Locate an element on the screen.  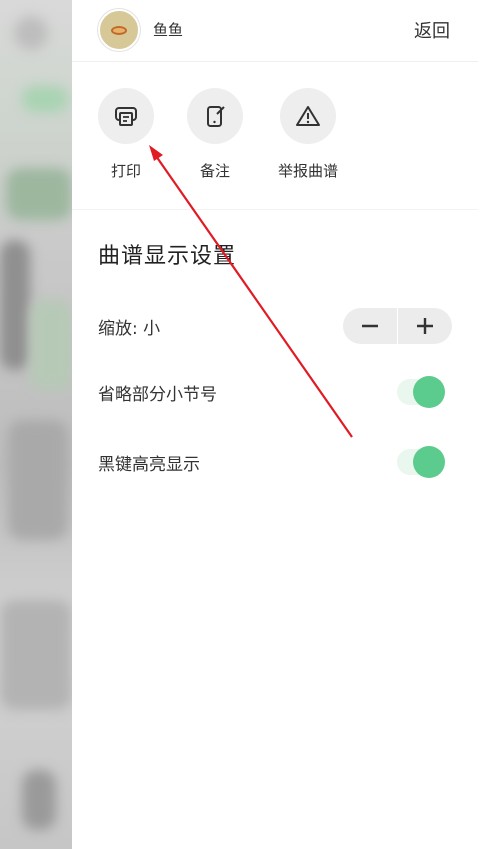
avatar is located at coordinates (119, 30).